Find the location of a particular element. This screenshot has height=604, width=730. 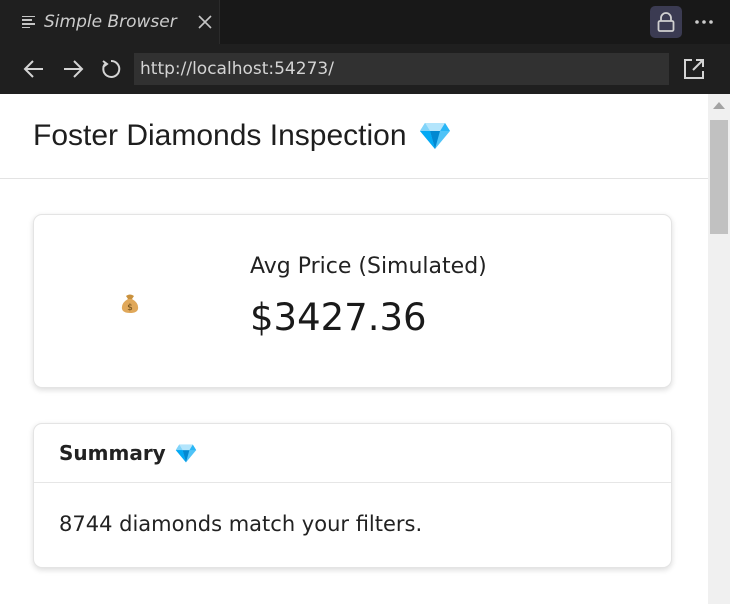

tab-title: Simple Browser is located at coordinates (110, 22).